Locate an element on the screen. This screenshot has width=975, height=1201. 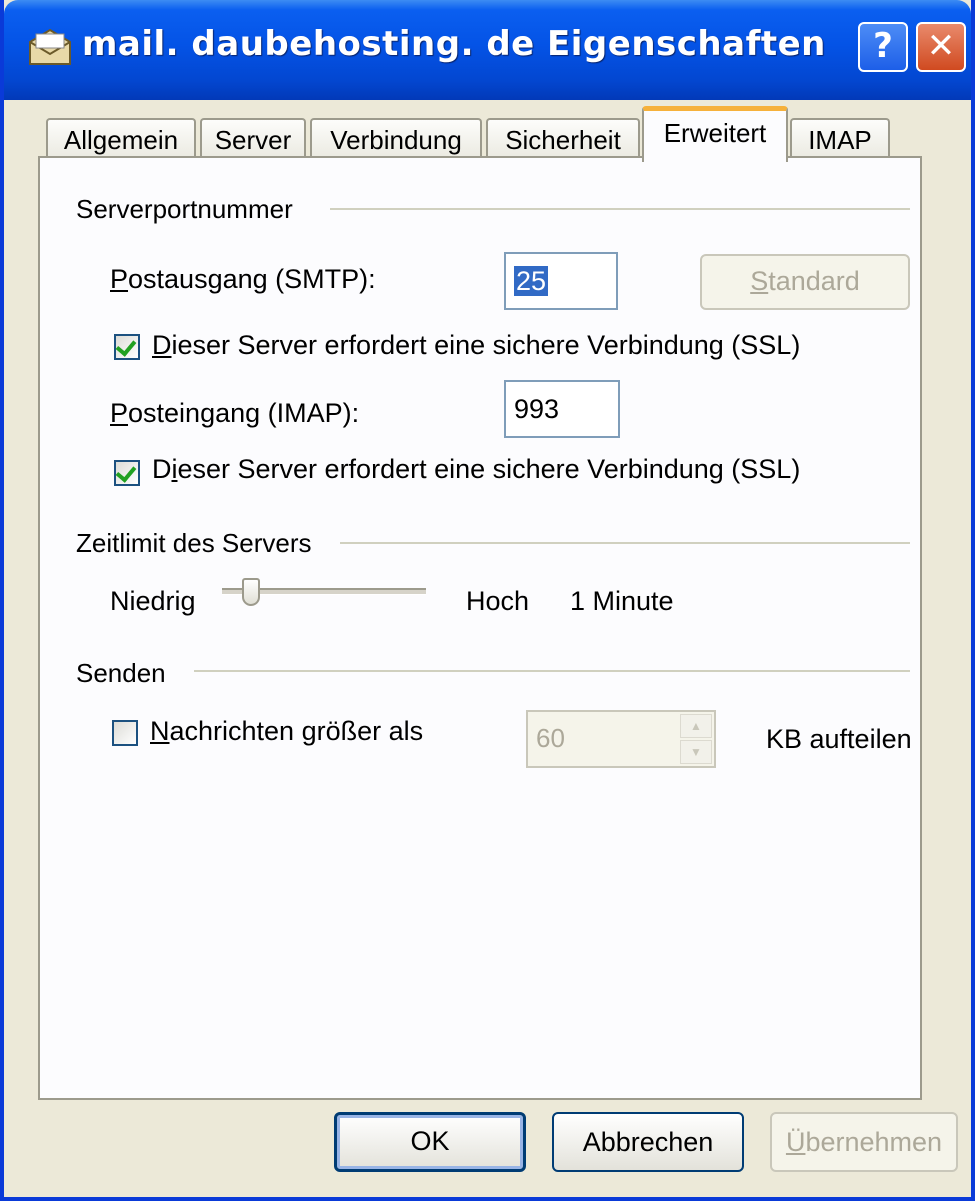
close-button: ✕ is located at coordinates (941, 47).